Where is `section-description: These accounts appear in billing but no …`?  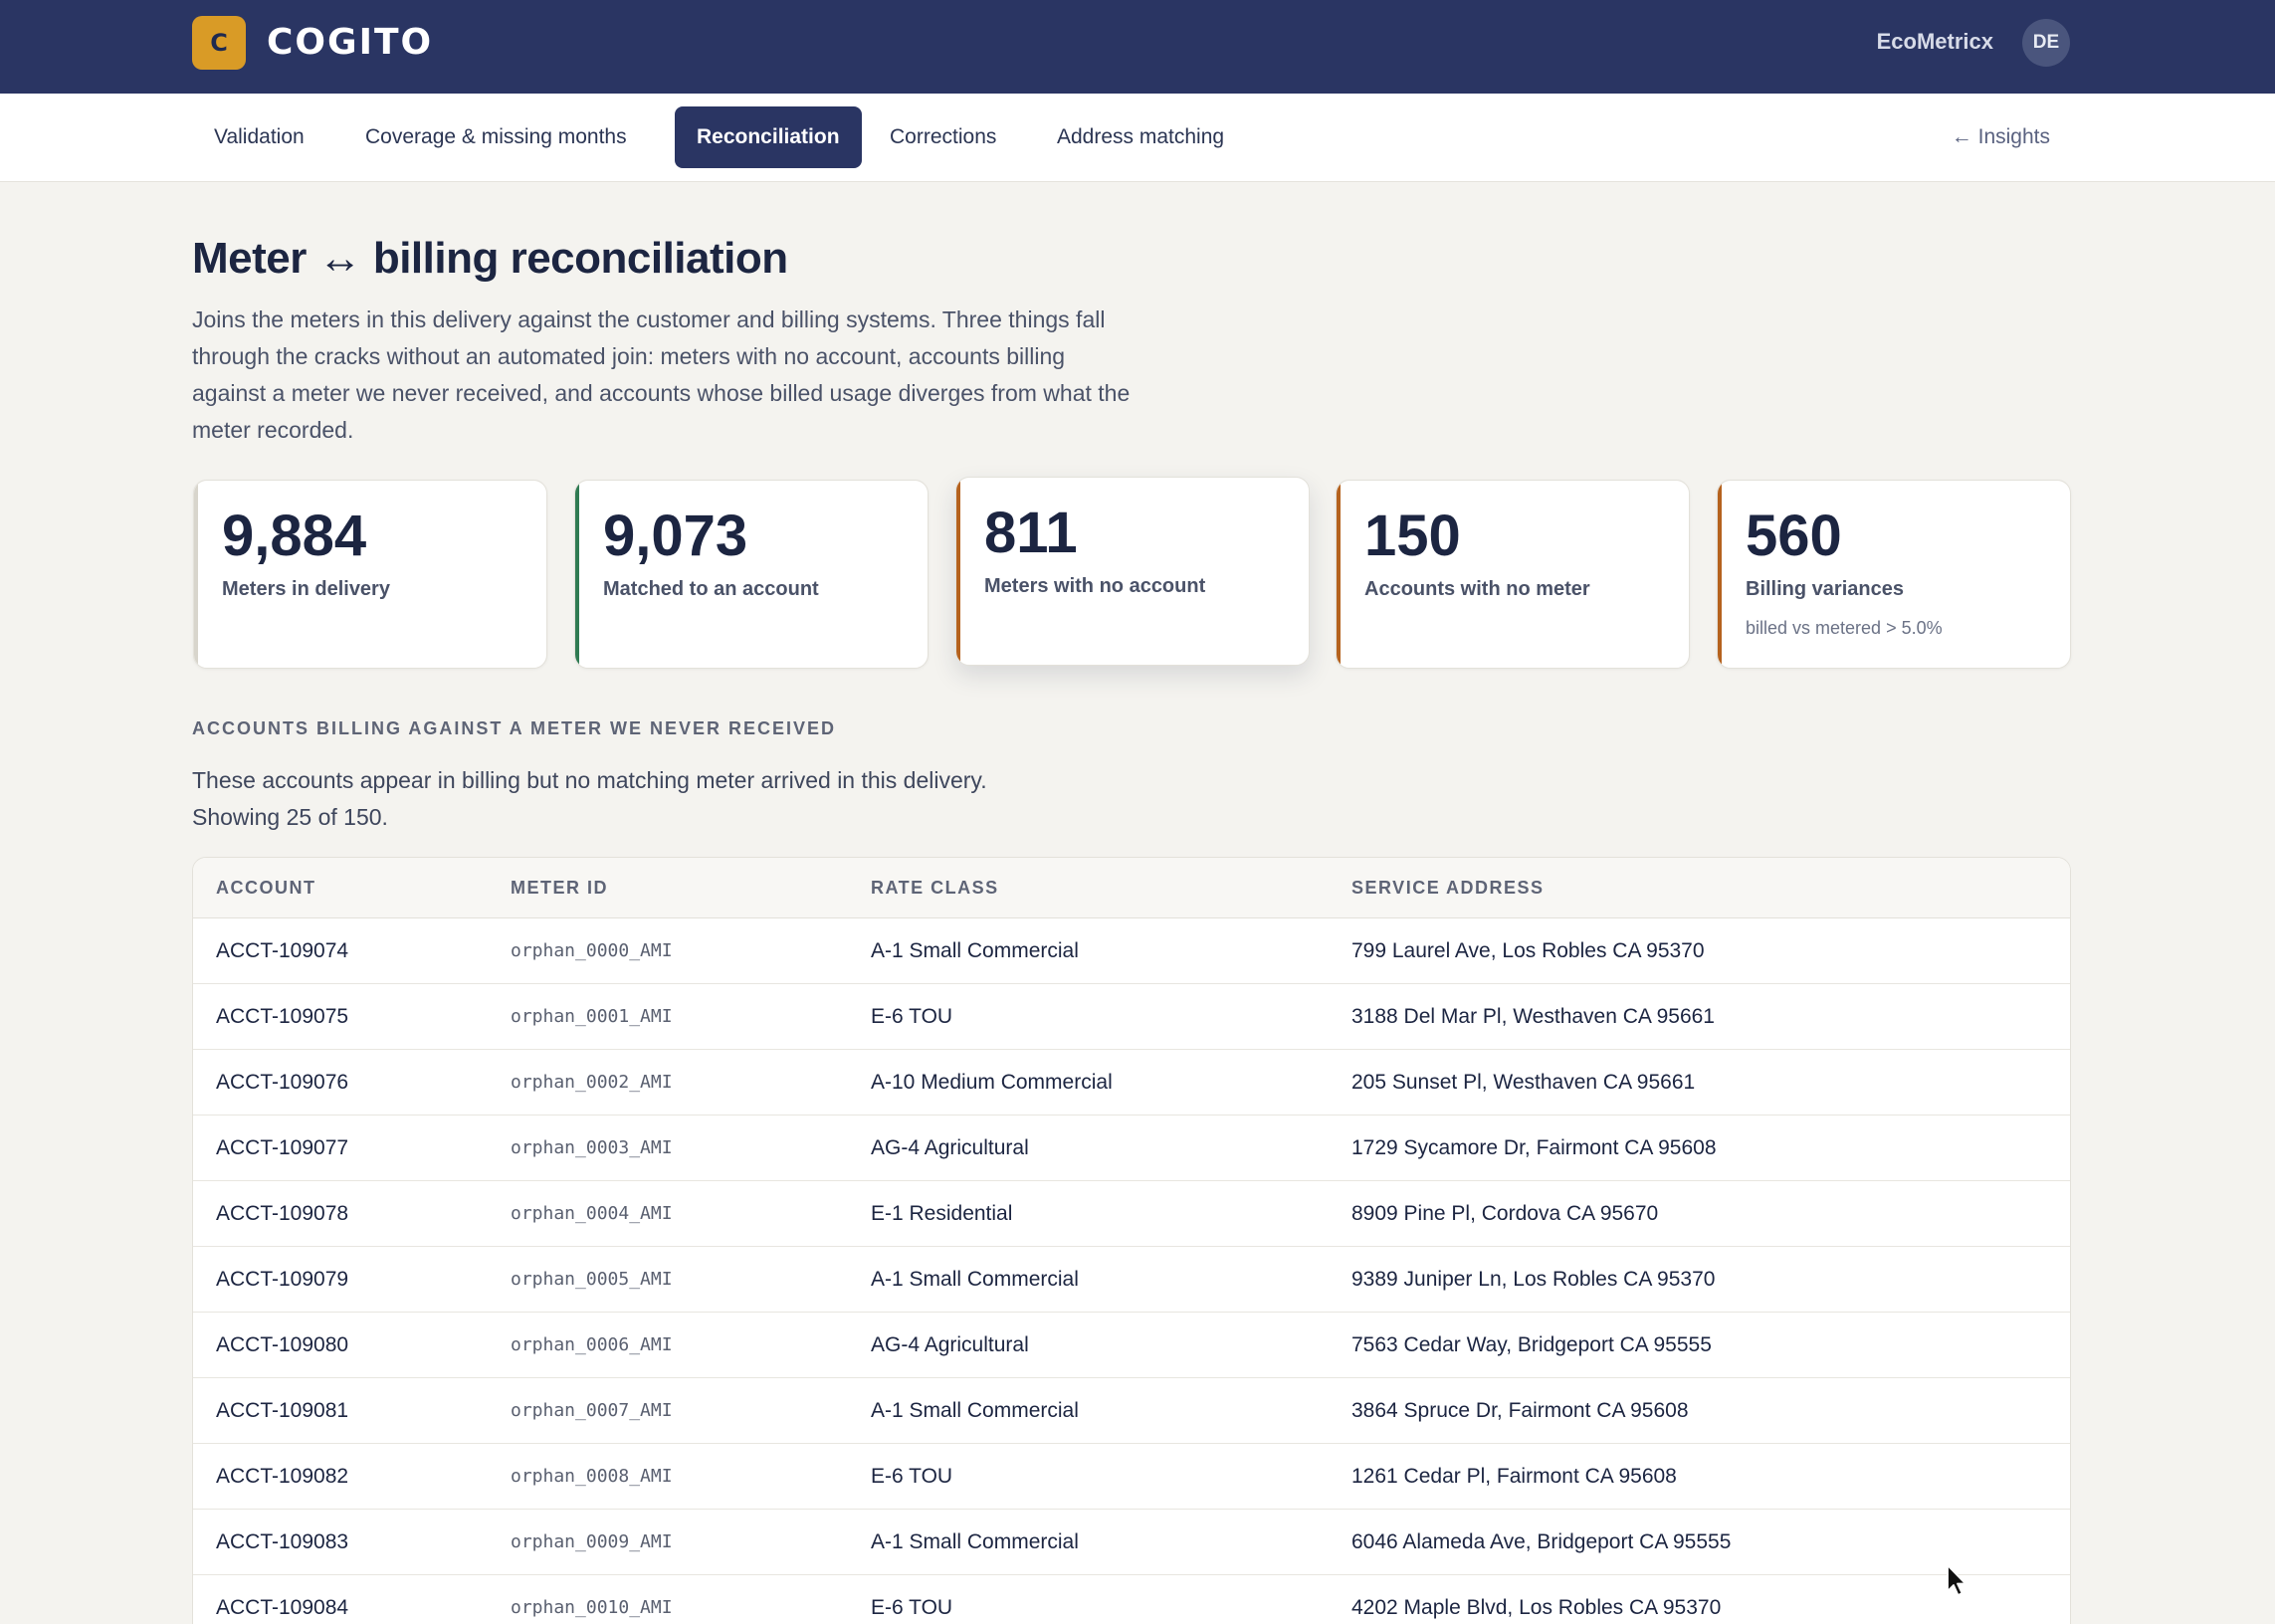 section-description: These accounts appear in billing but no … is located at coordinates (640, 799).